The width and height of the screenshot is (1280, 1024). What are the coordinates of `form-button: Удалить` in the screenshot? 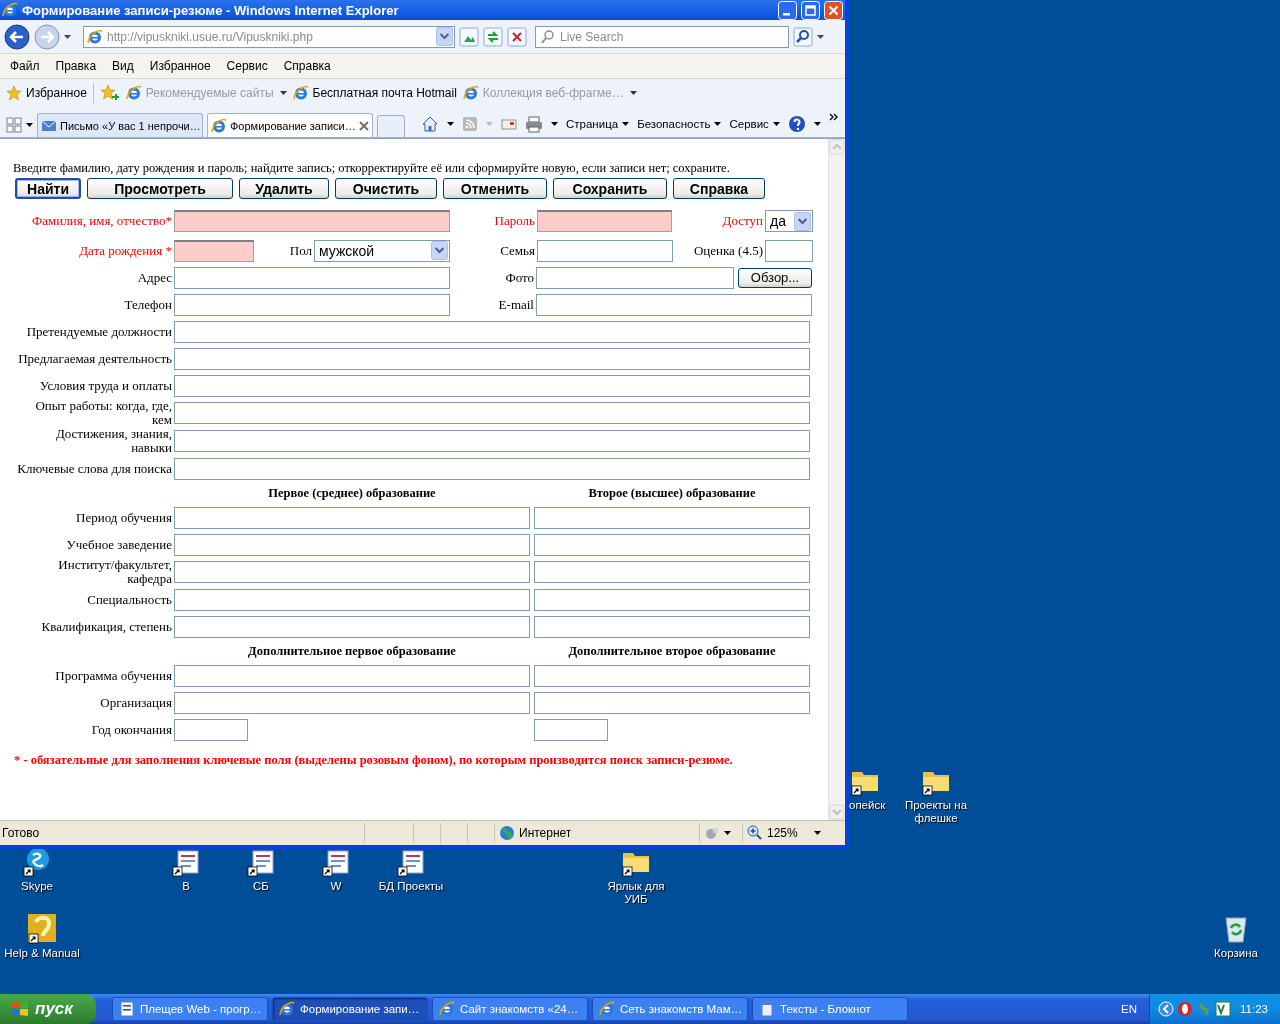 It's located at (284, 188).